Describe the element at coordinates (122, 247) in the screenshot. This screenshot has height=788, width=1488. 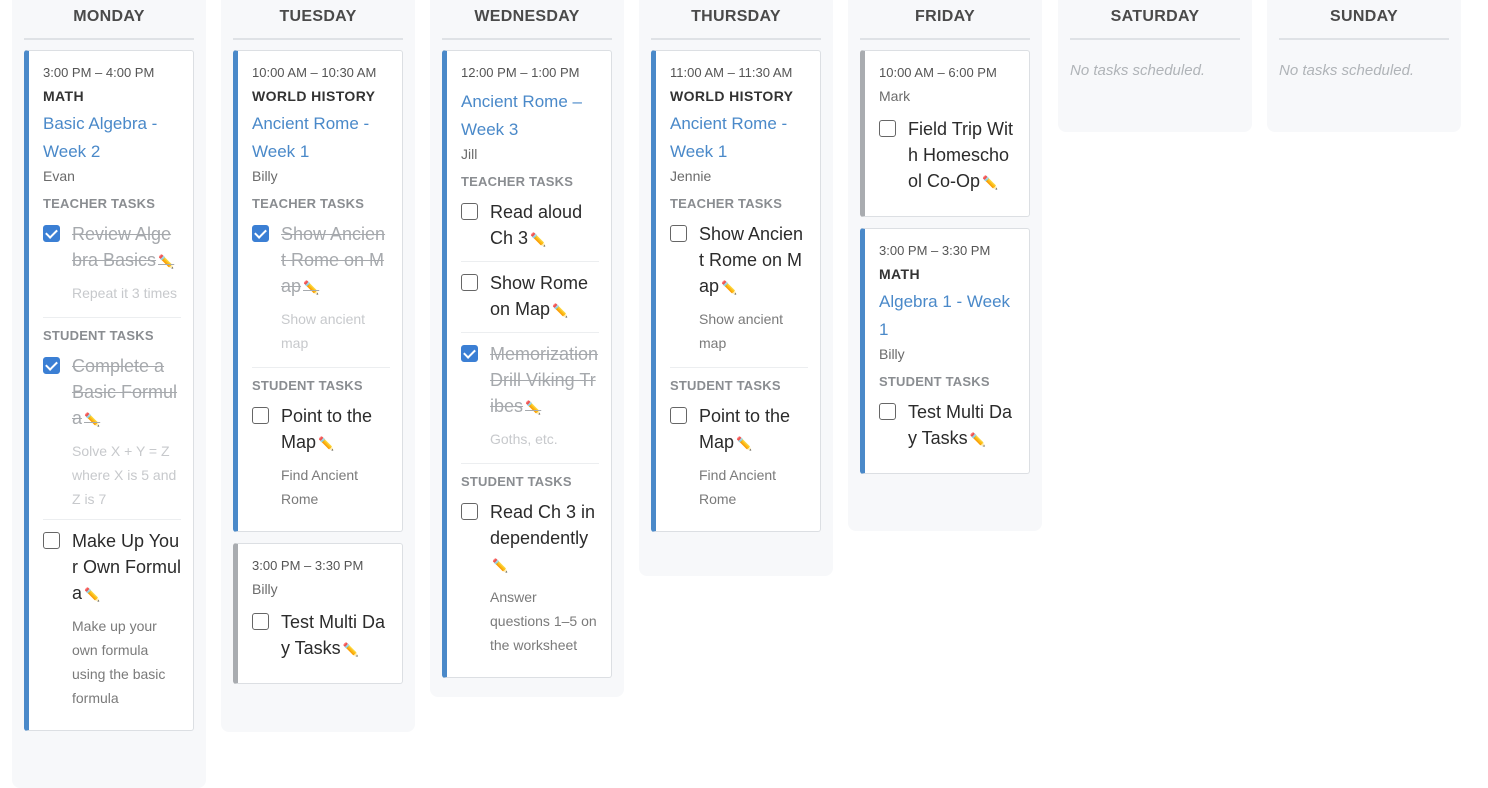
I see `task-title: Review Algebra Basics` at that location.